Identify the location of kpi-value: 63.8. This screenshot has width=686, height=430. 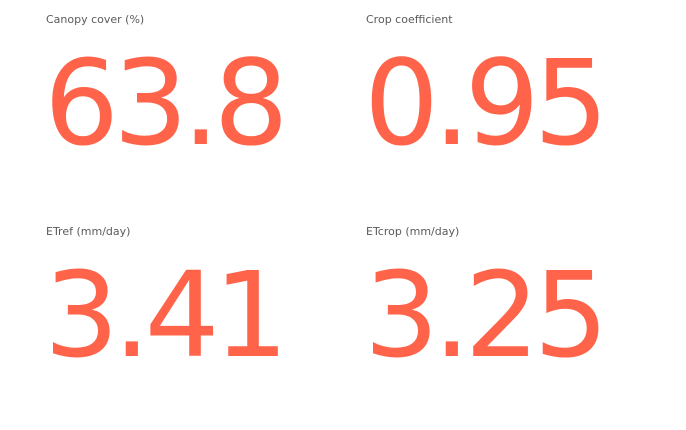
(166, 103).